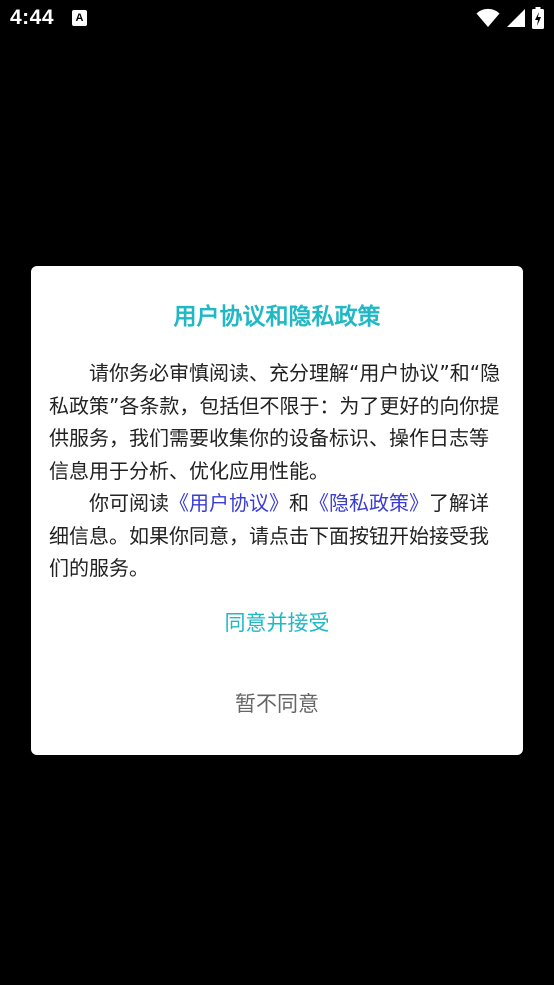 This screenshot has height=985, width=554. What do you see at coordinates (32, 17) in the screenshot?
I see `status-time: 4:44` at bounding box center [32, 17].